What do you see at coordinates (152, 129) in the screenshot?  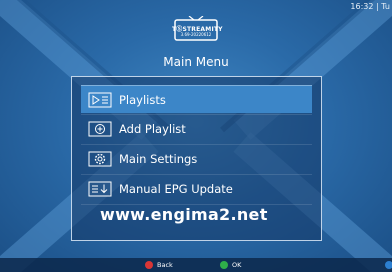 I see `menu-item-label: Add Playlist` at bounding box center [152, 129].